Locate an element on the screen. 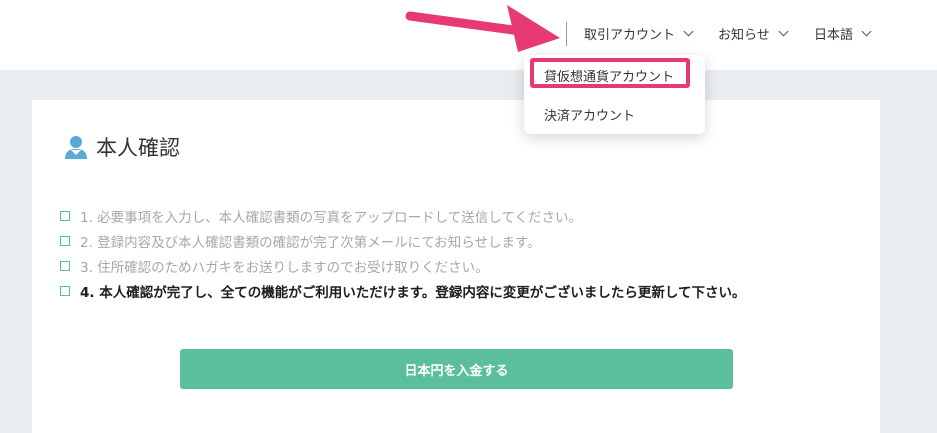  card-header: 本人確認 is located at coordinates (121, 147).